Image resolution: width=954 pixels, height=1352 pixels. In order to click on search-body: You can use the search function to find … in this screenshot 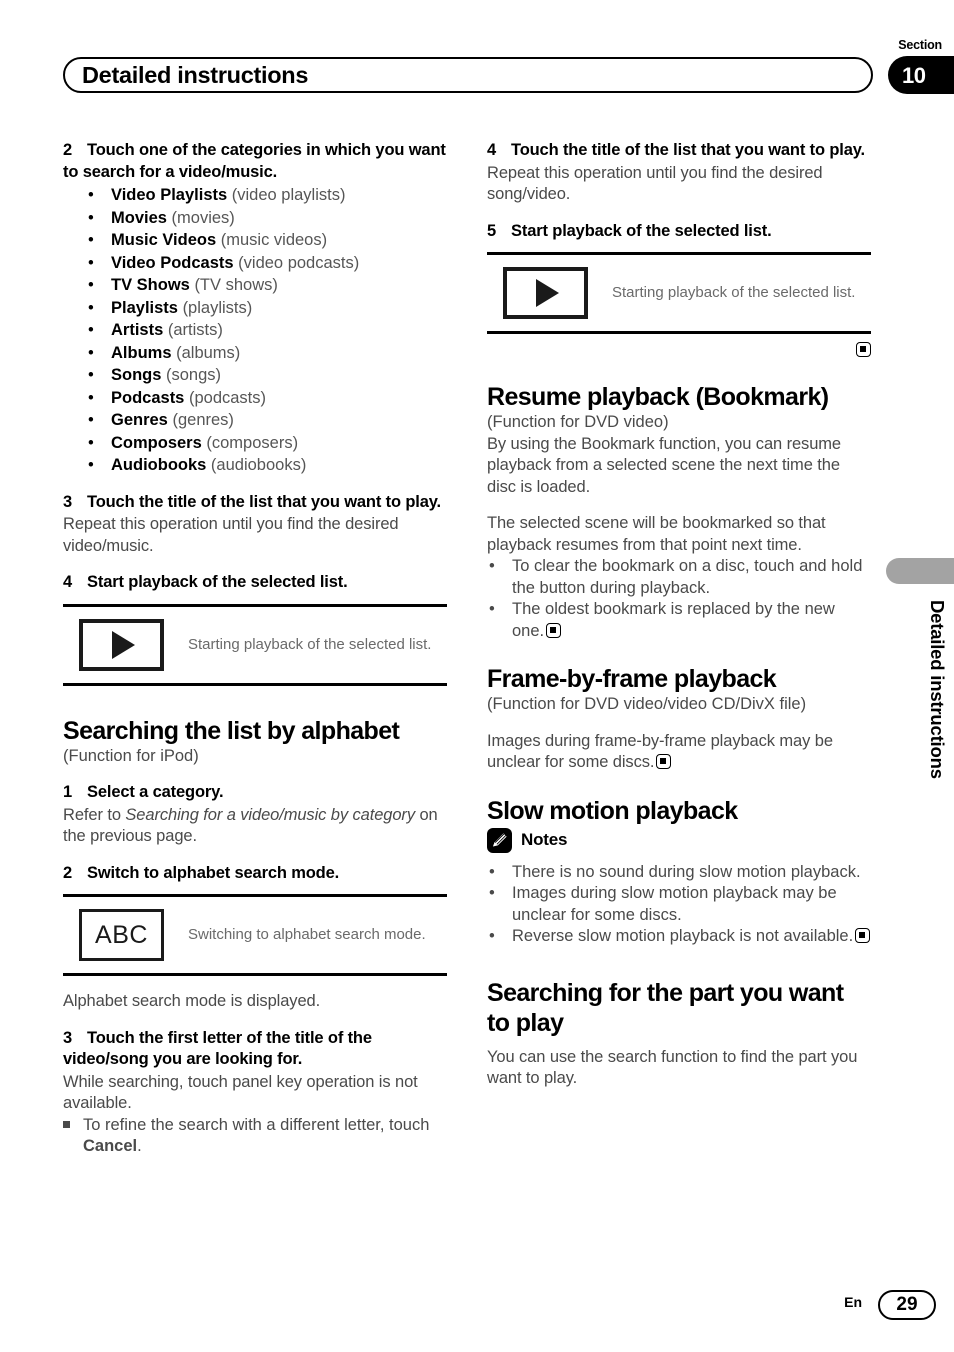, I will do `click(672, 1067)`.